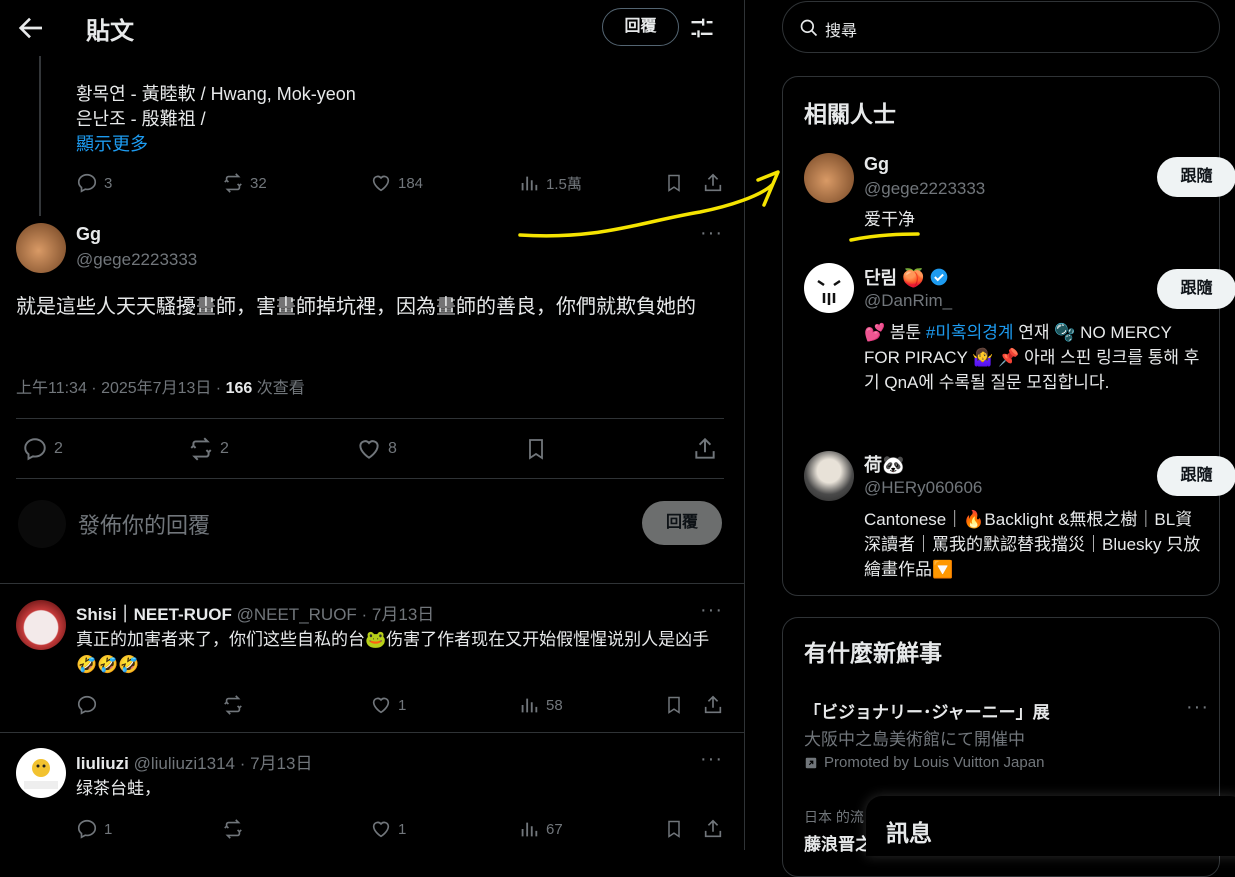 This screenshot has width=1235, height=877. Describe the element at coordinates (336, 614) in the screenshot. I see `reply-meta: @NEET_RUOF · 7月13日` at that location.